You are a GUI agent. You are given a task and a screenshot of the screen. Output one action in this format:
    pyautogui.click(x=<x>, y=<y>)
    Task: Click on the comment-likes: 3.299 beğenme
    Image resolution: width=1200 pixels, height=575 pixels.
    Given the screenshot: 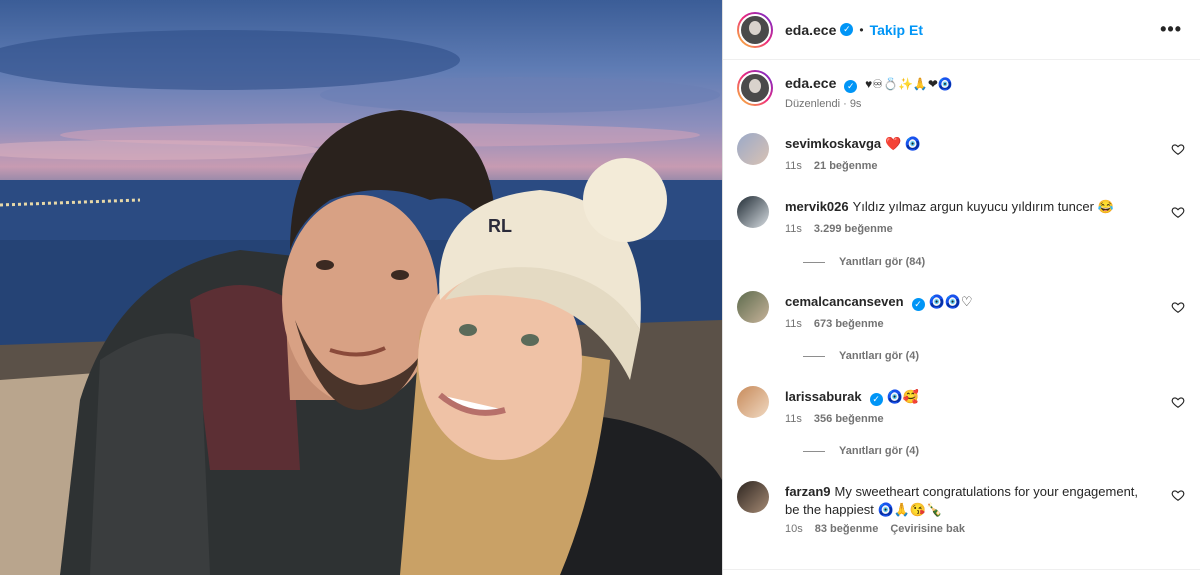 What is the action you would take?
    pyautogui.click(x=853, y=229)
    